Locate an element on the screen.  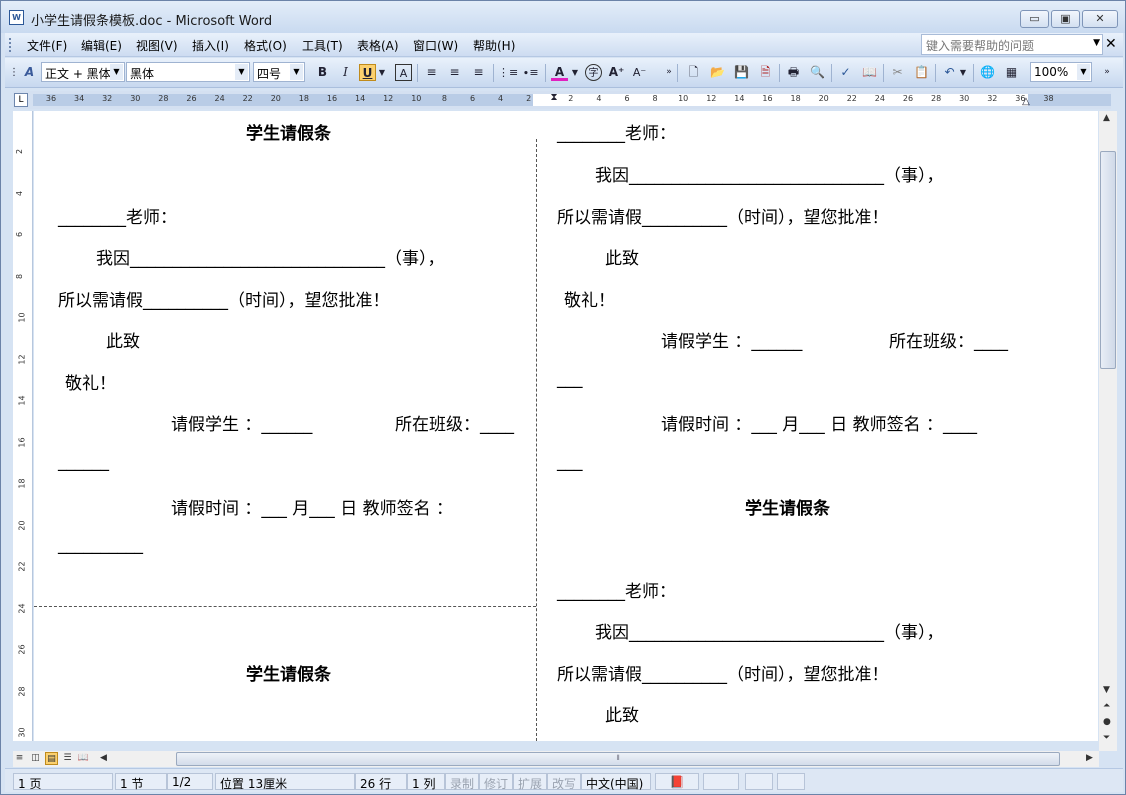
menu-help: 帮助(H) is located at coordinates (494, 45).